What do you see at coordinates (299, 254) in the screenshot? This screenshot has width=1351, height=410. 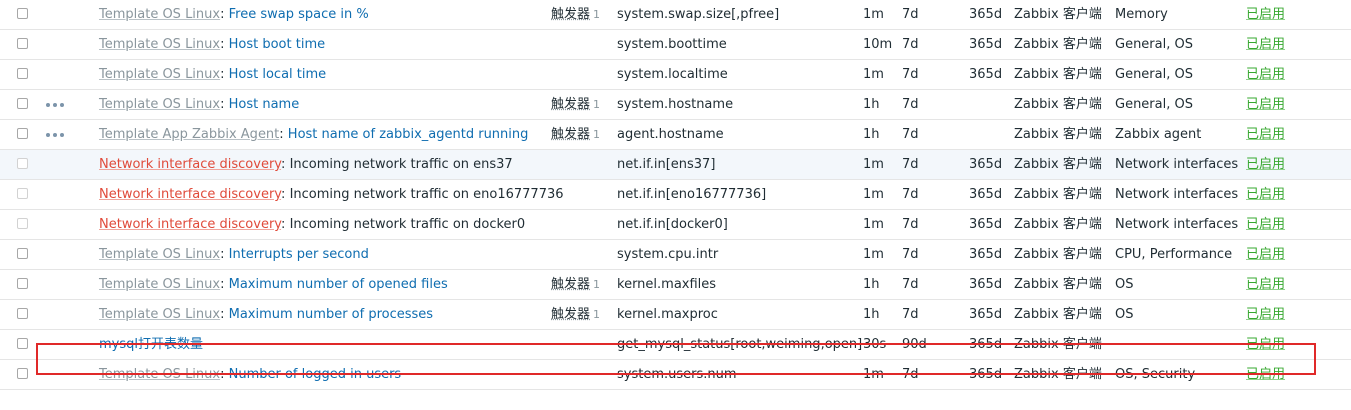 I see `item-link: Interrupts per second` at bounding box center [299, 254].